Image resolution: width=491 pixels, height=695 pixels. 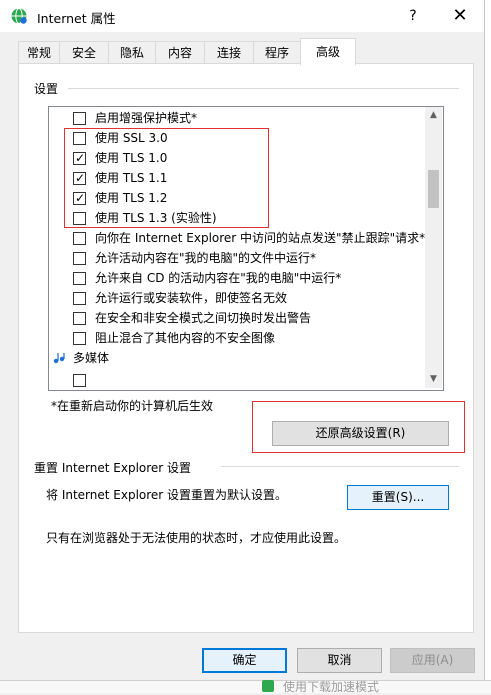 What do you see at coordinates (196, 538) in the screenshot?
I see `reset-note: 只有在浏览器处于无法使用的状态时，才应使用此设置。` at bounding box center [196, 538].